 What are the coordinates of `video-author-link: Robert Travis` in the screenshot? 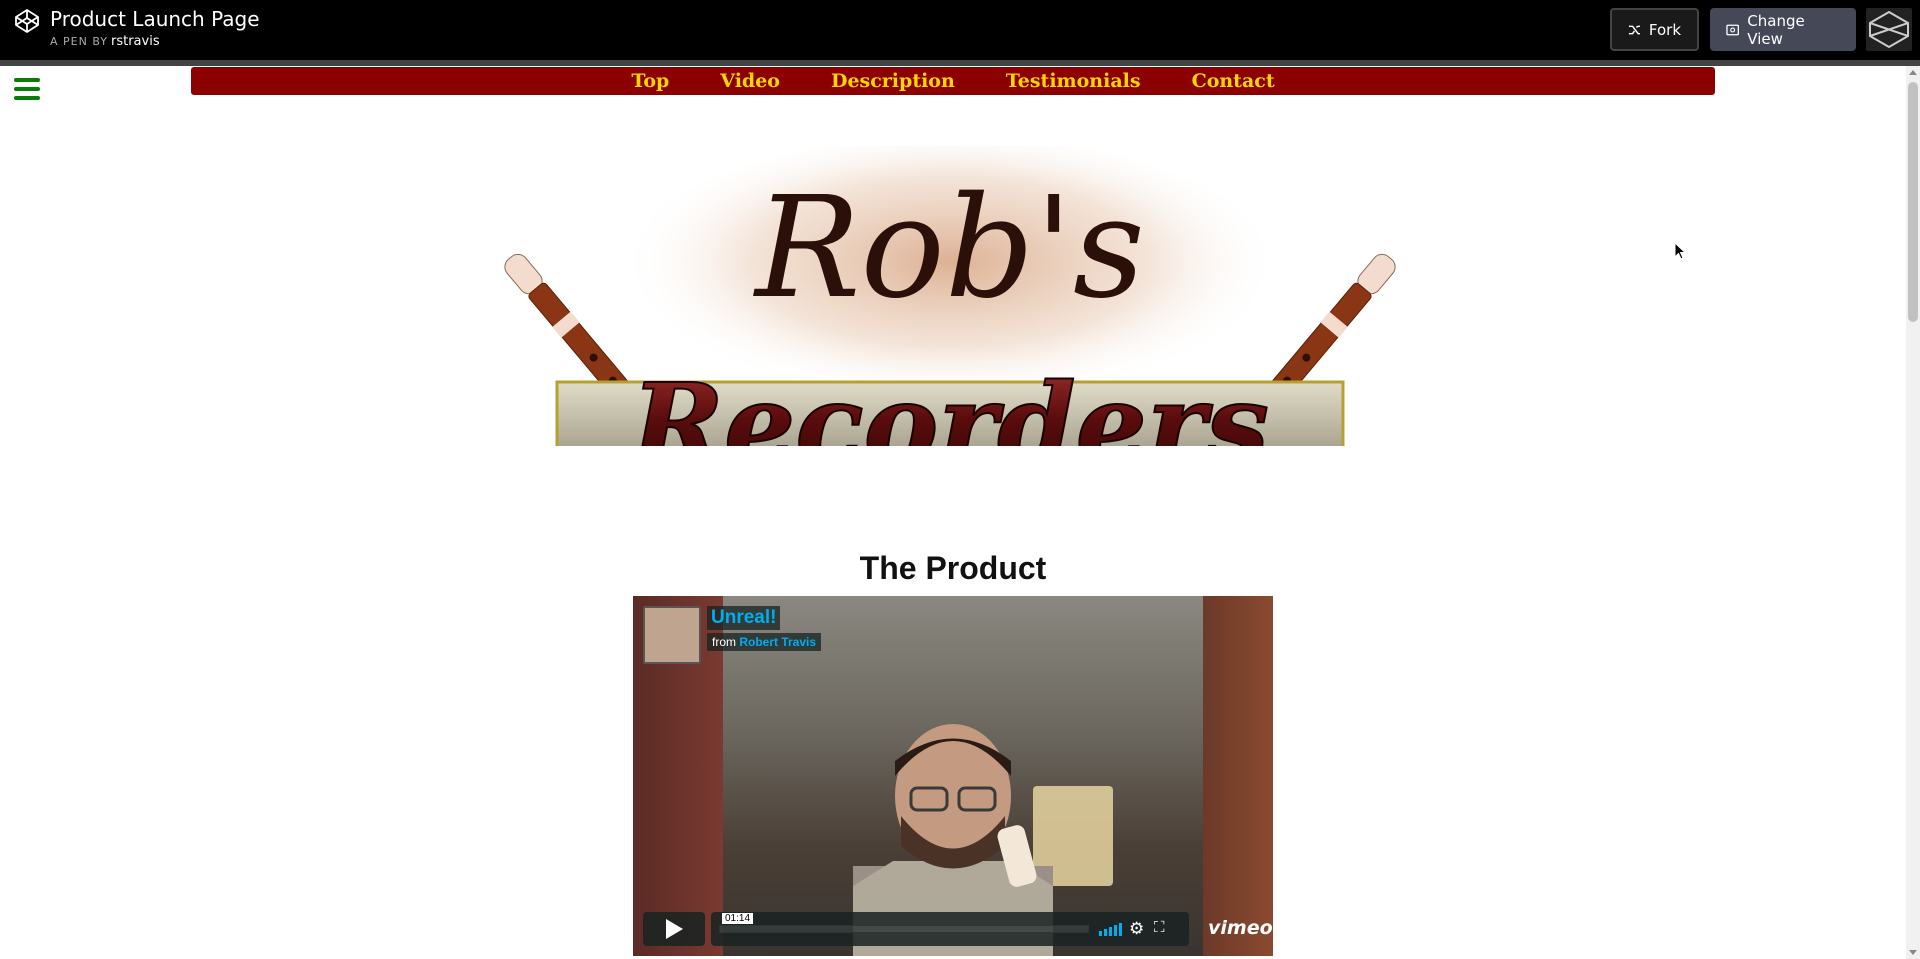 It's located at (777, 642).